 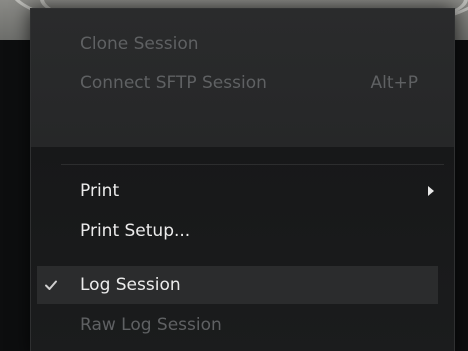 I want to click on menu-item-log-session: Log Session, so click(x=237, y=285).